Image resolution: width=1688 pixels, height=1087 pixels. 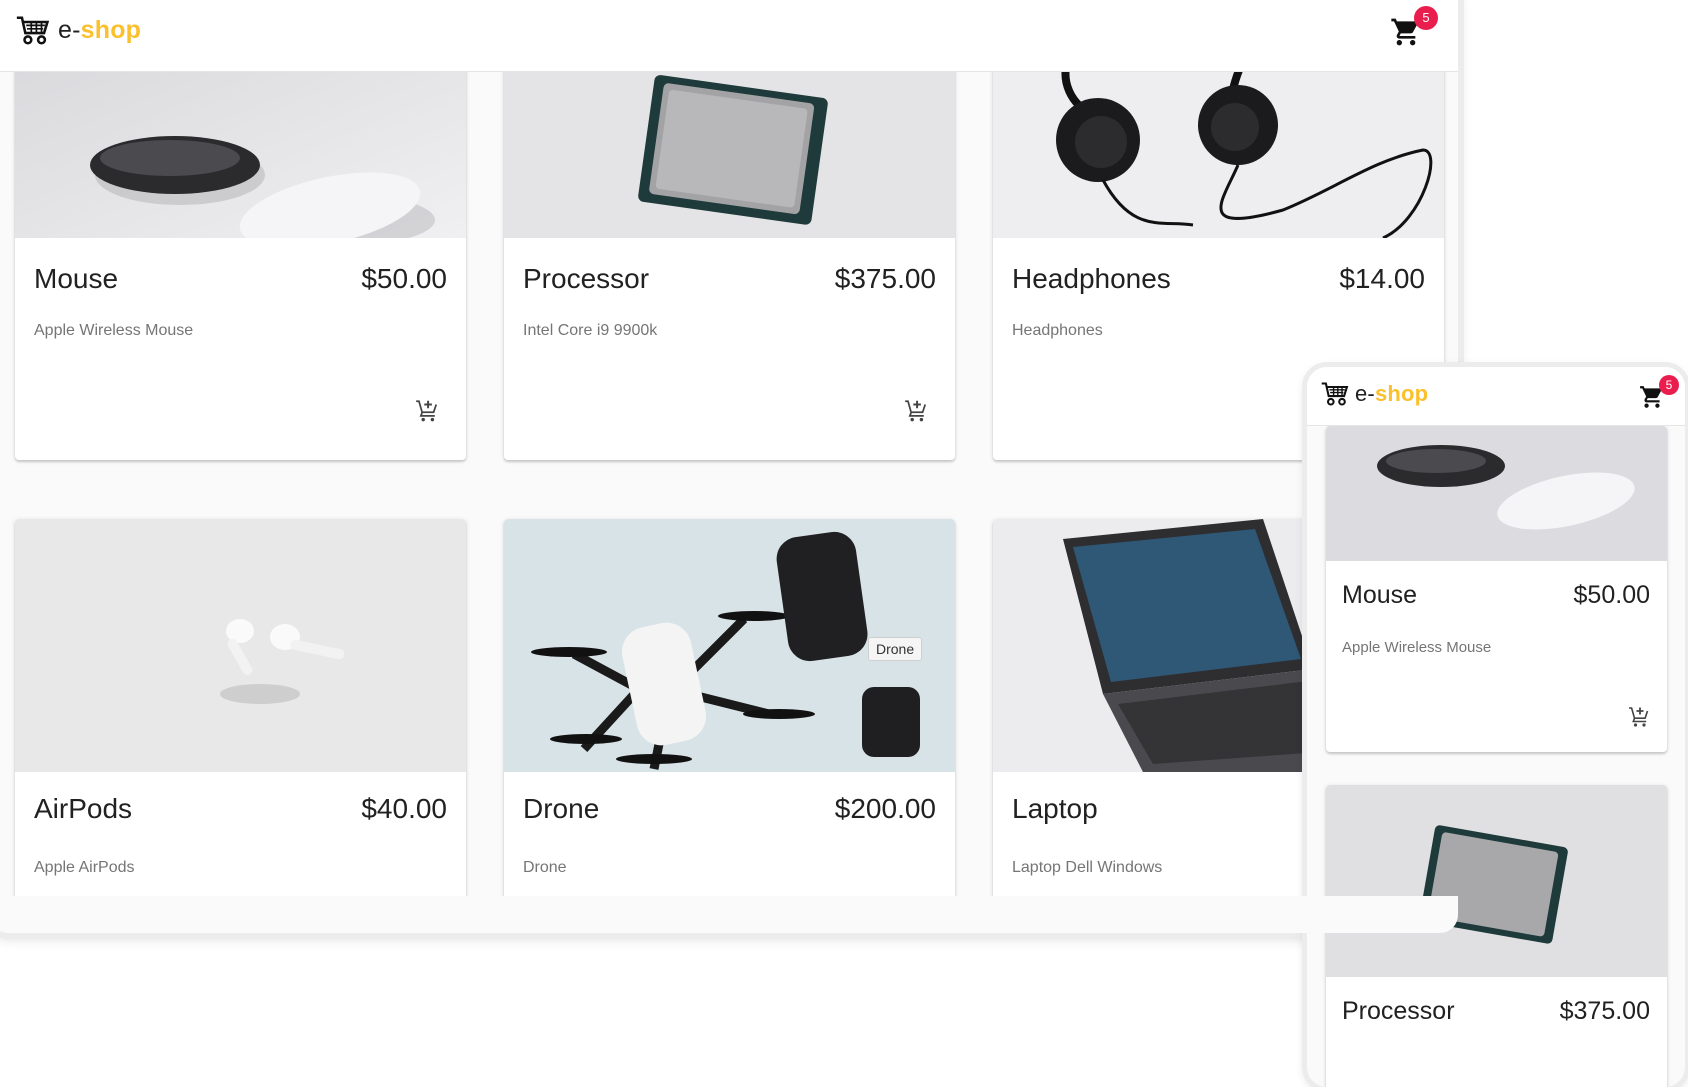 What do you see at coordinates (240, 645) in the screenshot?
I see `airpods-image` at bounding box center [240, 645].